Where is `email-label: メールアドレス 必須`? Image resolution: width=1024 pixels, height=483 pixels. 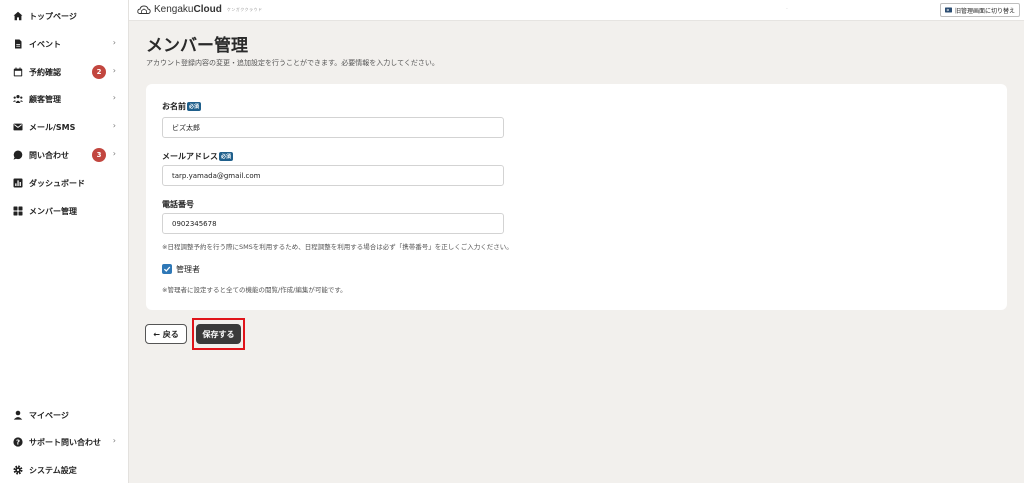 email-label: メールアドレス 必須 is located at coordinates (198, 156).